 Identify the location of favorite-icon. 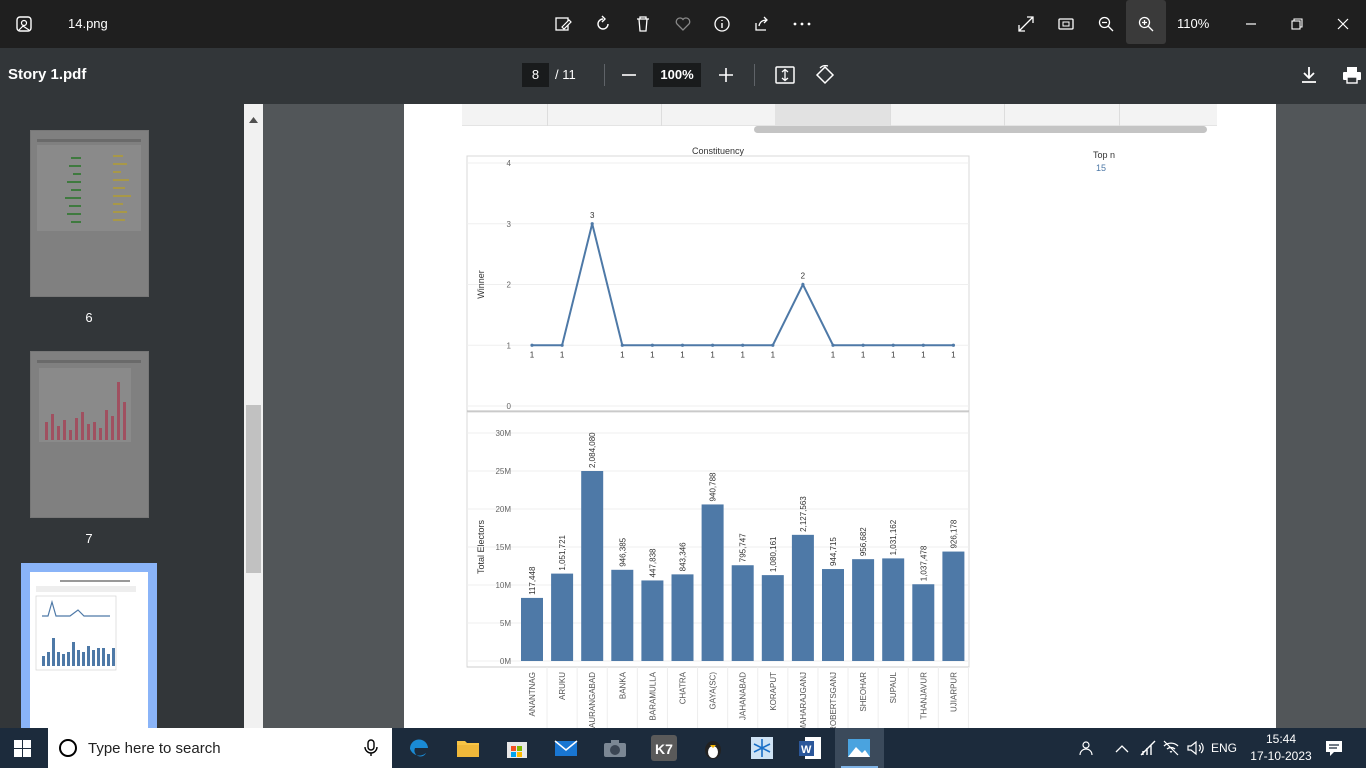
(683, 24).